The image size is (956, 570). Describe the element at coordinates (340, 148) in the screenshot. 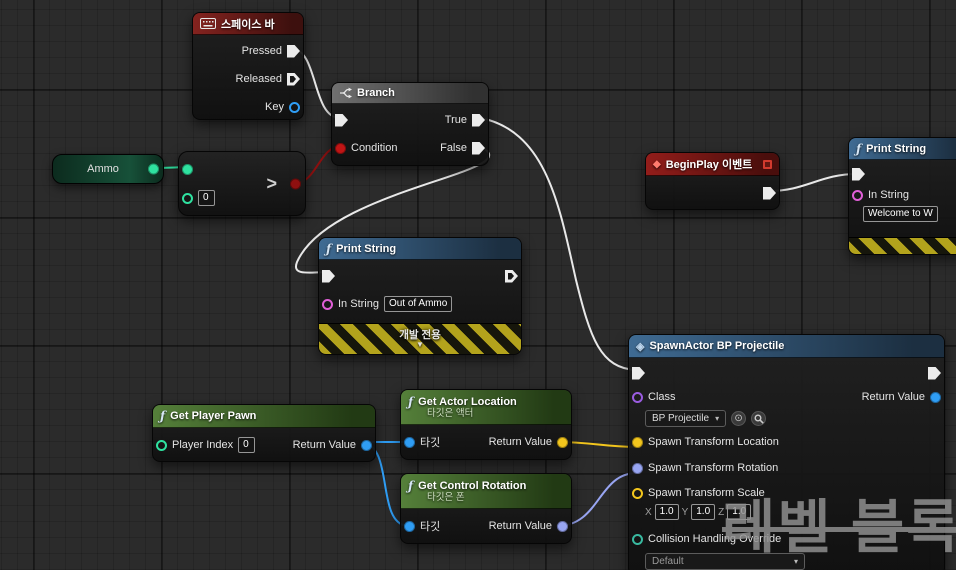

I see `condition-pin` at that location.